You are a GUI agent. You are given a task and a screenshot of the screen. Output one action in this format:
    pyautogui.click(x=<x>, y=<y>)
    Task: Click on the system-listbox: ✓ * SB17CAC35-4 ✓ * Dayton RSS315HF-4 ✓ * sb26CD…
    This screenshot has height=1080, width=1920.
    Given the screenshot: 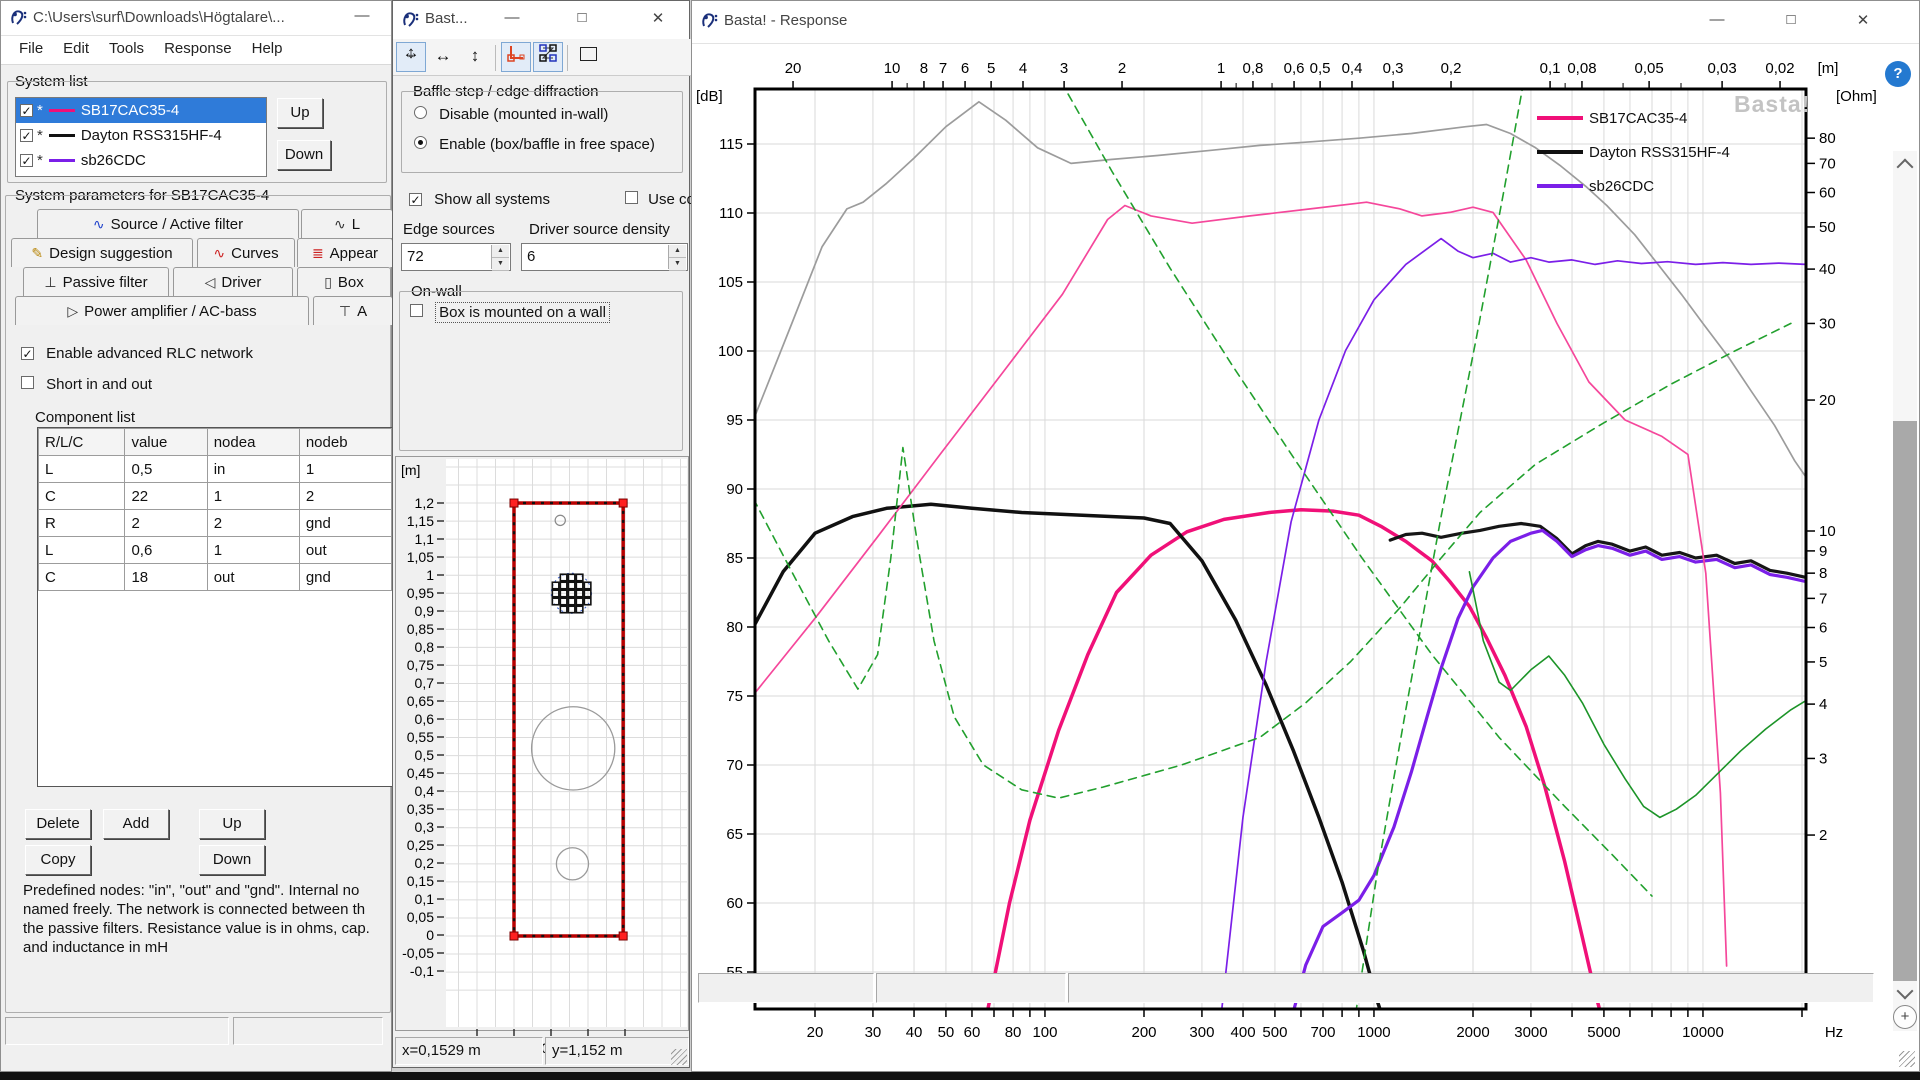 What is the action you would take?
    pyautogui.click(x=141, y=137)
    